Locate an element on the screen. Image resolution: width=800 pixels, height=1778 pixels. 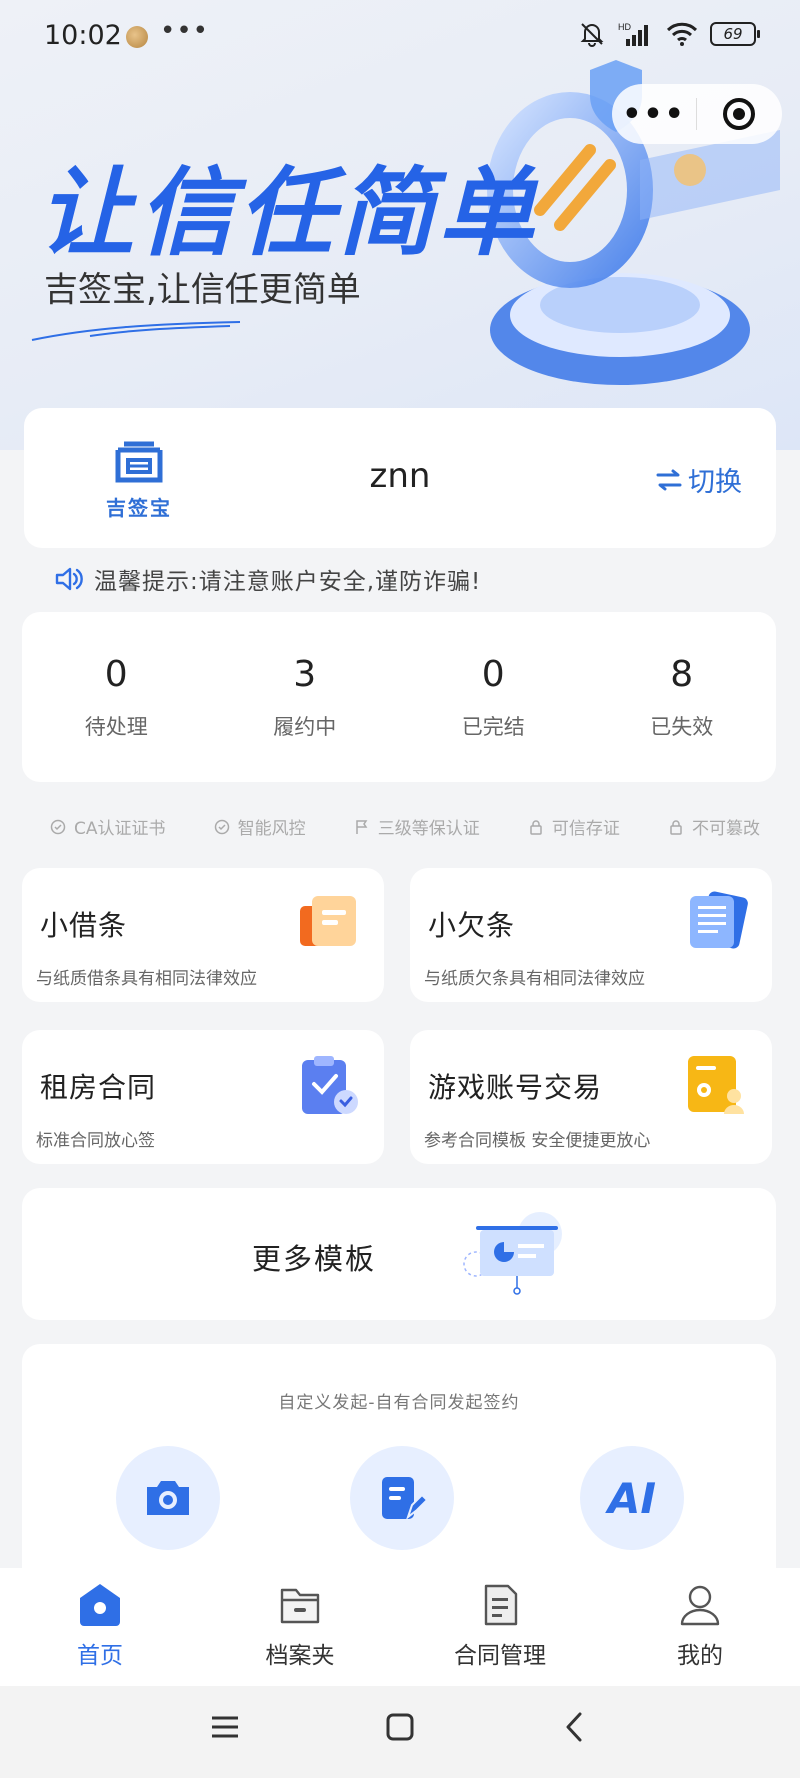
custom-initiate-card: 自定义发起-自有合同发起签约 AI is located at coordinates (399, 1474).